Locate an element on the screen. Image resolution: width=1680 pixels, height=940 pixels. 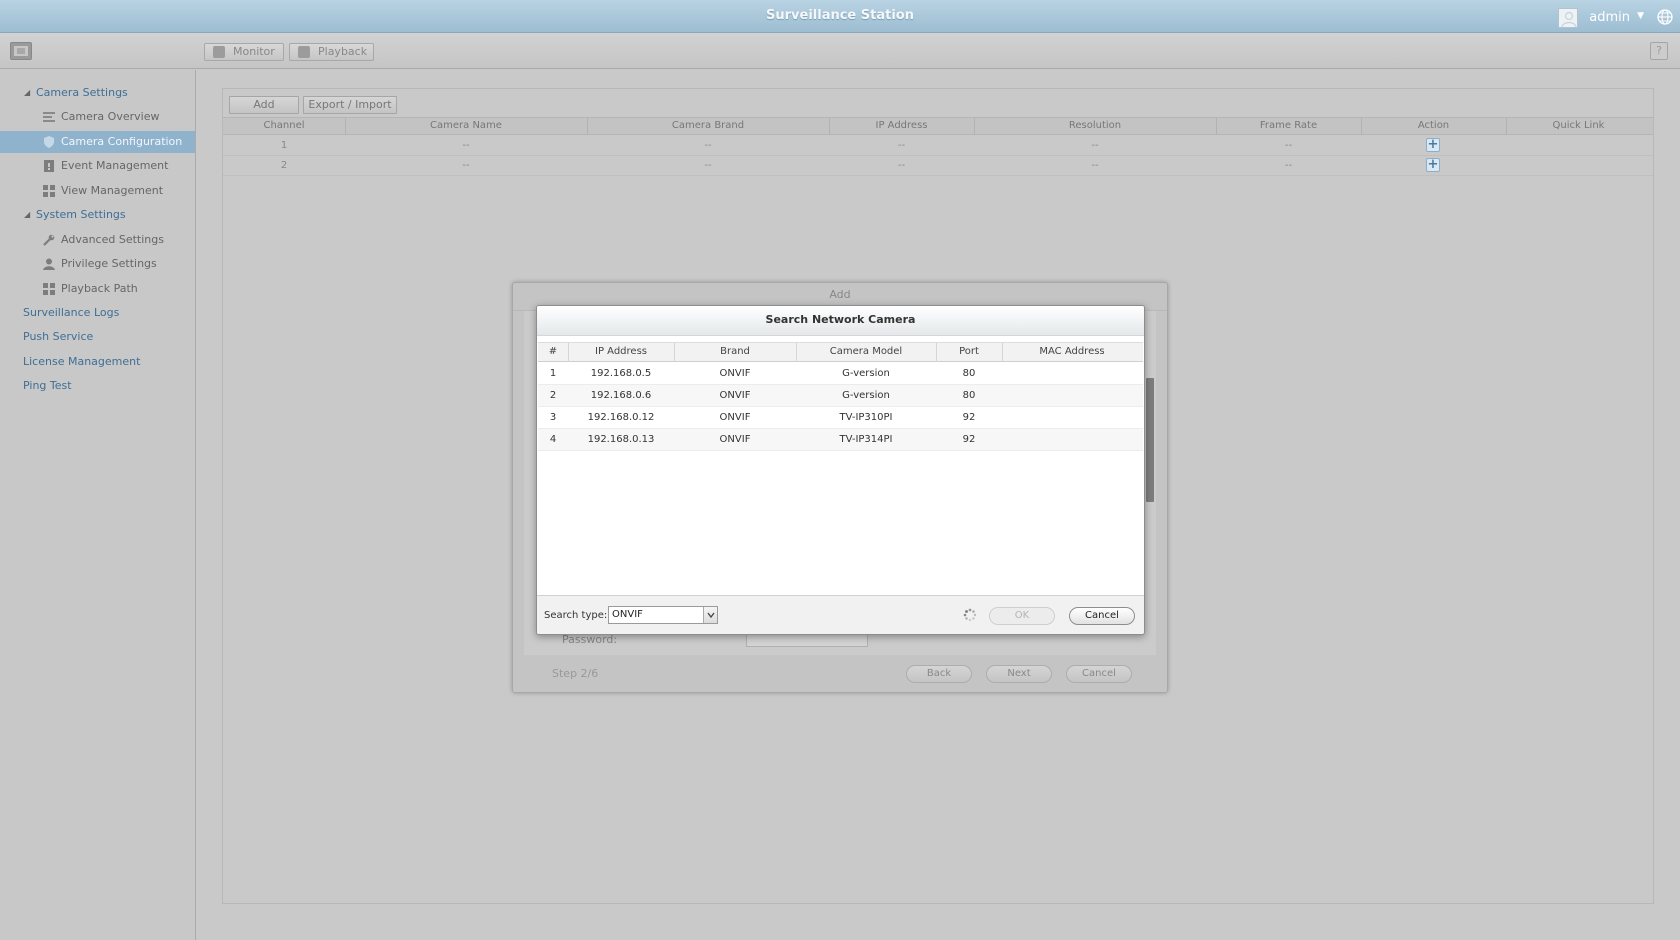
cell-ip-address: 192.168.0.5 is located at coordinates (621, 373).